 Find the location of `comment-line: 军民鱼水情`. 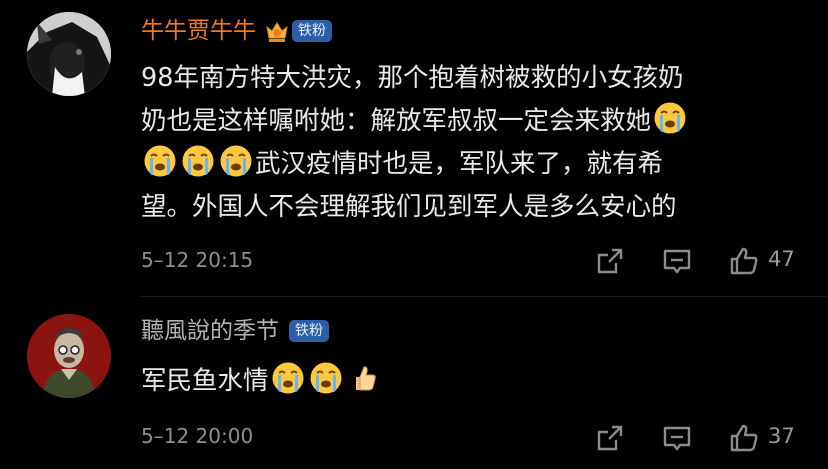

comment-line: 军民鱼水情 is located at coordinates (471, 381).